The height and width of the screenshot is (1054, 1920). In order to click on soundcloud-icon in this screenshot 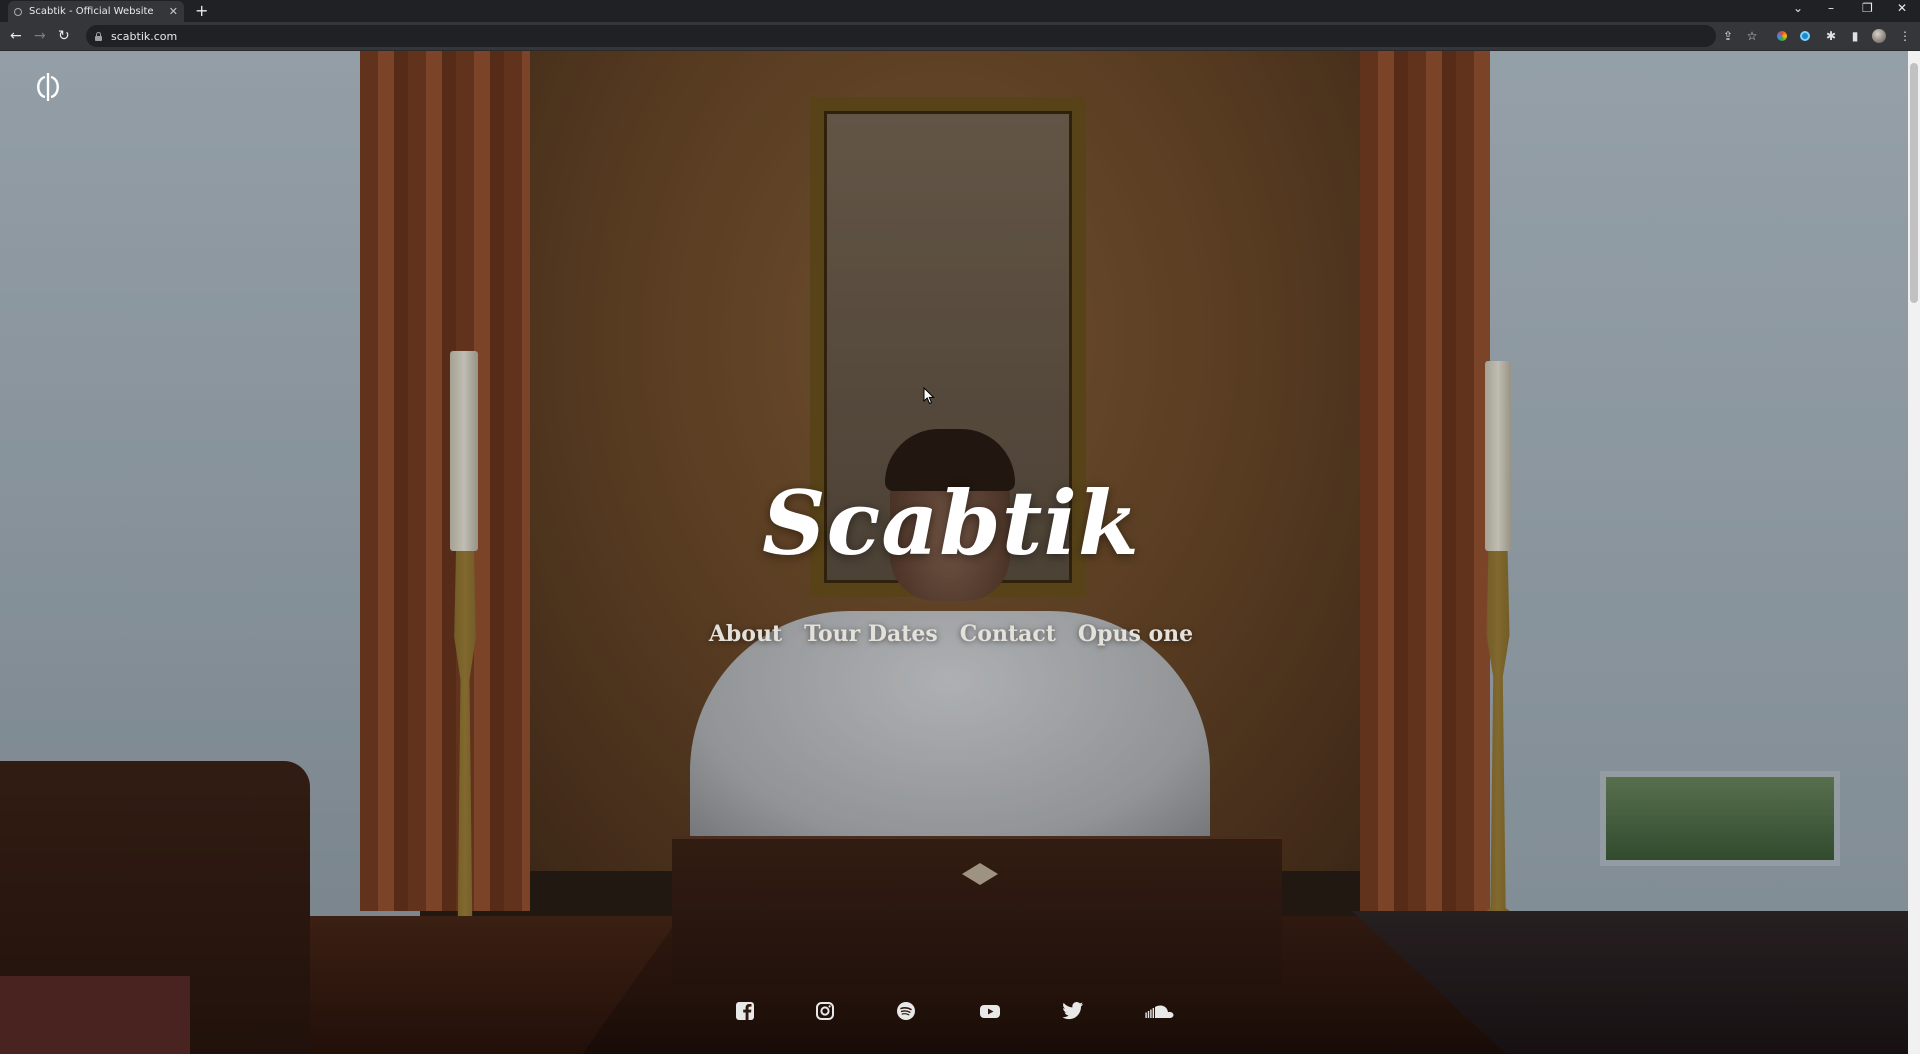, I will do `click(1159, 1011)`.